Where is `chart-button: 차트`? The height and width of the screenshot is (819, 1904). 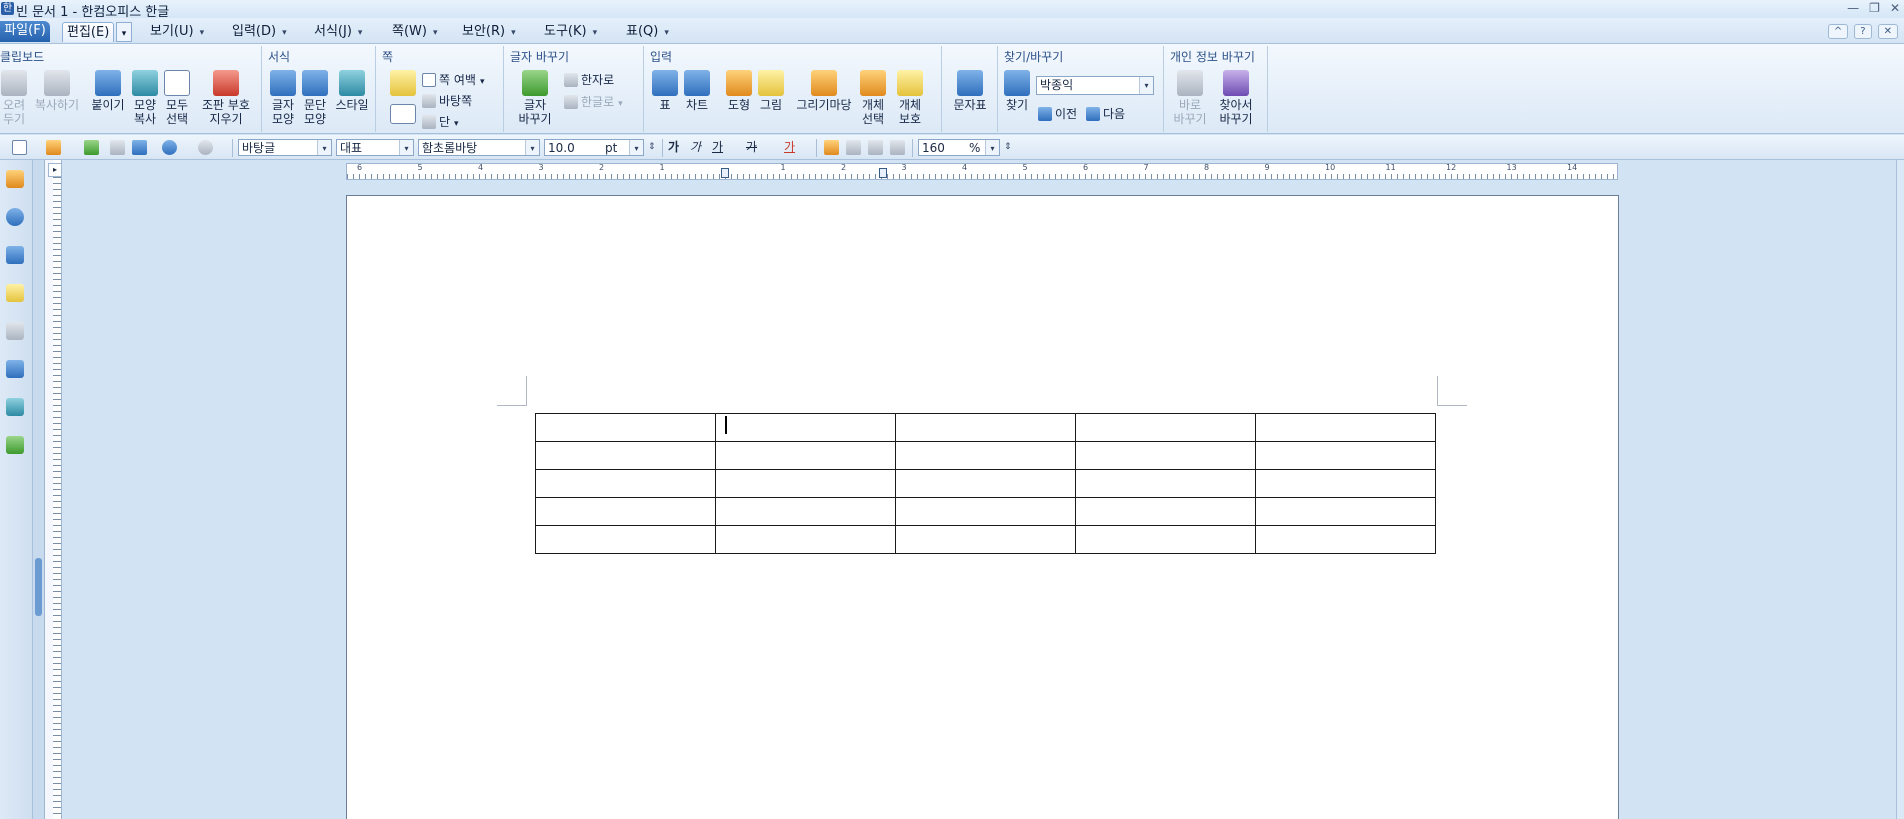
chart-button: 차트 is located at coordinates (697, 91).